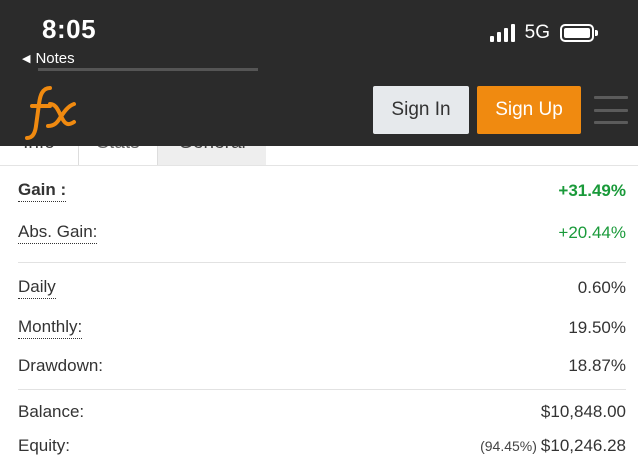  Describe the element at coordinates (42, 191) in the screenshot. I see `gain-label: Gain :` at that location.